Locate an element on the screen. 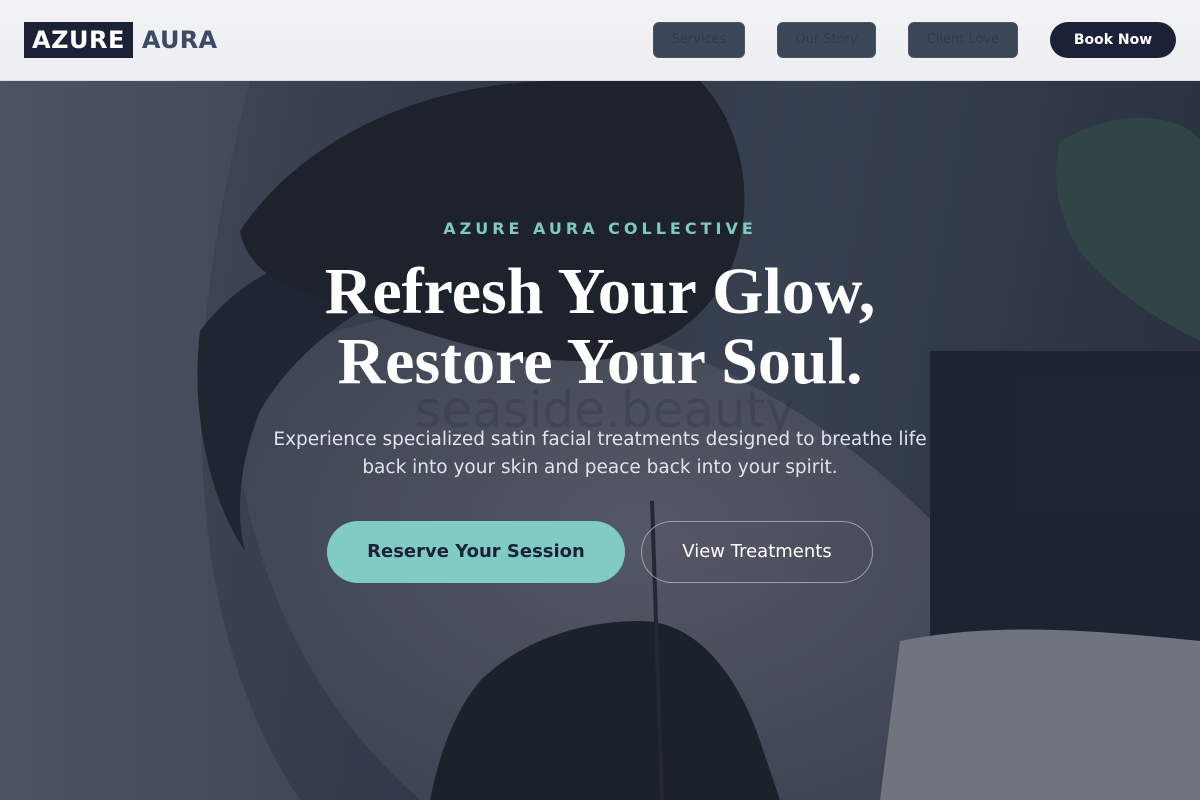  reserve-session-button: Reserve Your Session is located at coordinates (476, 552).